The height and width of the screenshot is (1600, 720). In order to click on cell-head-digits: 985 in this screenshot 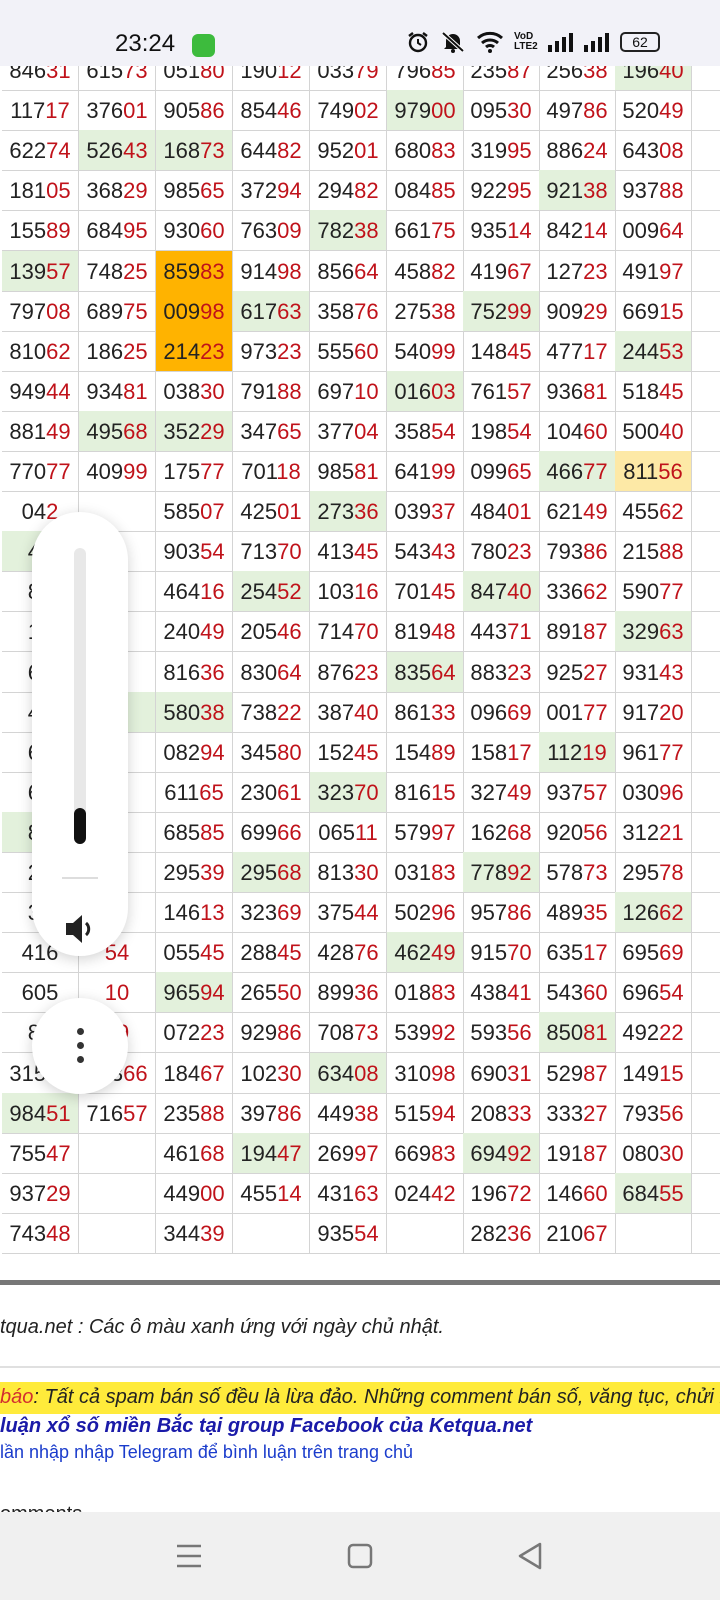, I will do `click(182, 191)`.